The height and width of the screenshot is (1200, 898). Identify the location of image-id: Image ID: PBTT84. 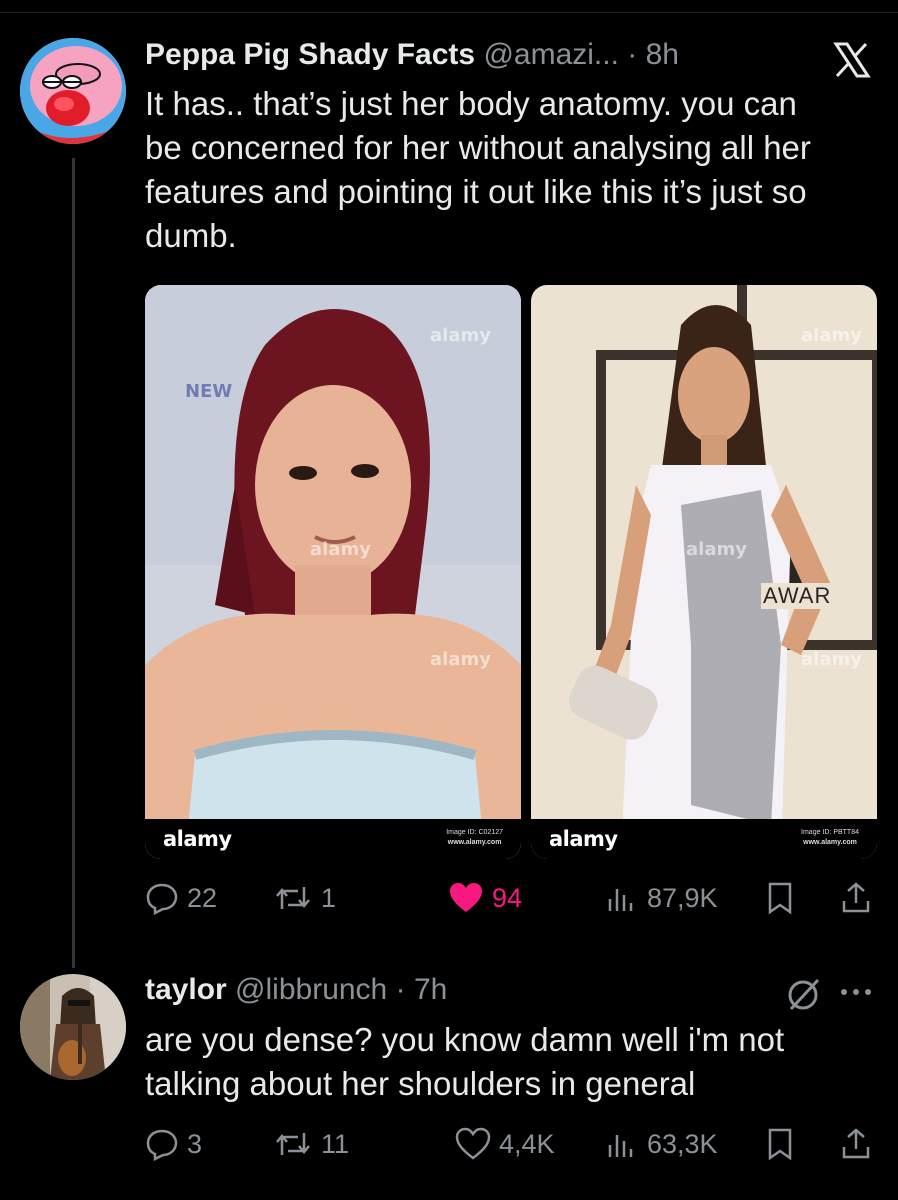
(830, 832).